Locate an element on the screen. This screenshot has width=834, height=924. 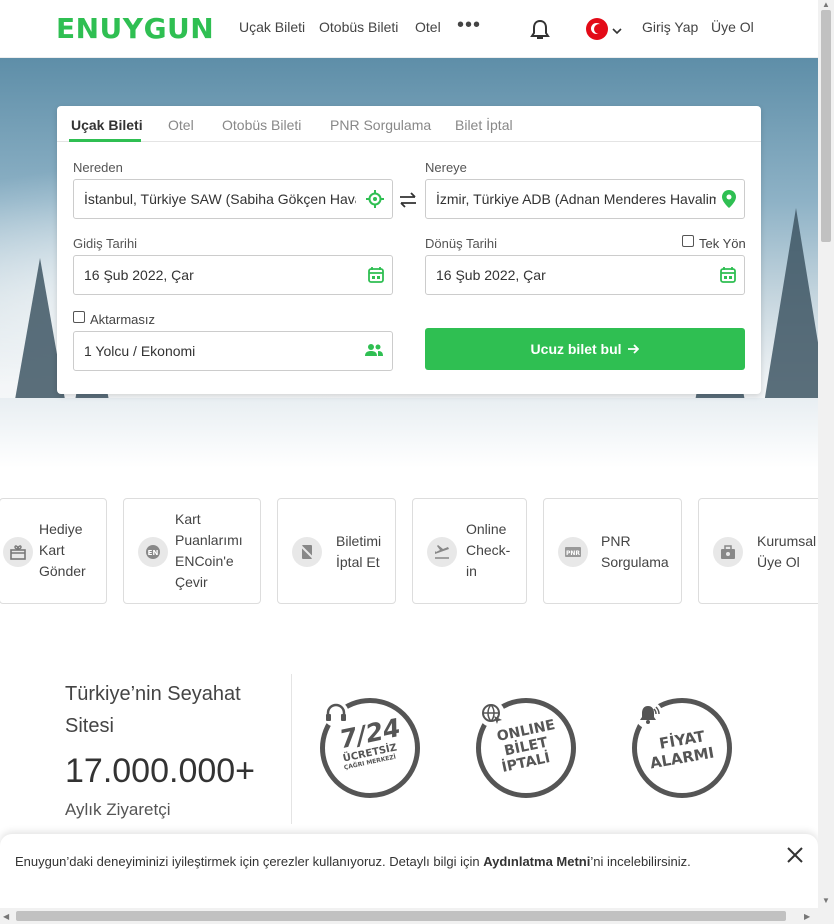
one-way-checkbox is located at coordinates (688, 241).